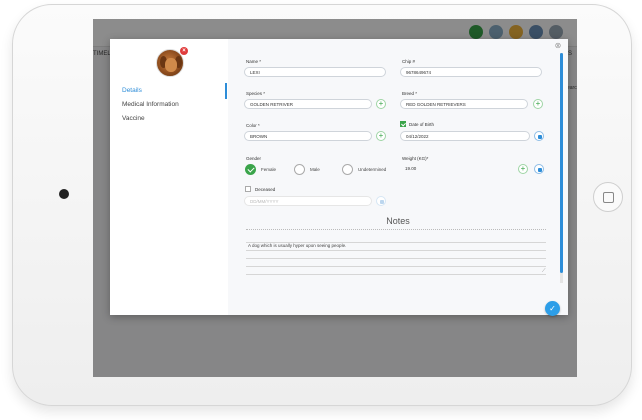  Describe the element at coordinates (552, 308) in the screenshot. I see `save-button: ✓` at that location.